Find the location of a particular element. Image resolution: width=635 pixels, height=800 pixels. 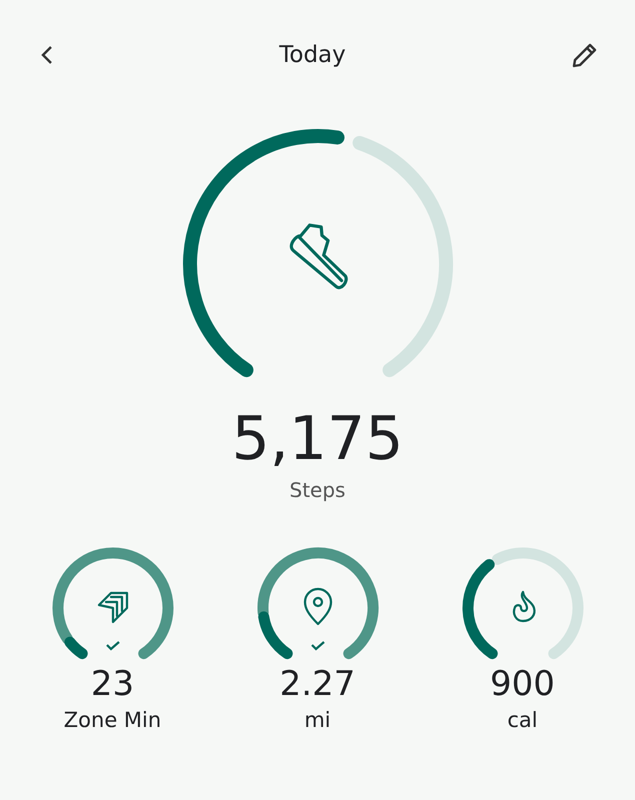

shoe-icon is located at coordinates (318, 257).